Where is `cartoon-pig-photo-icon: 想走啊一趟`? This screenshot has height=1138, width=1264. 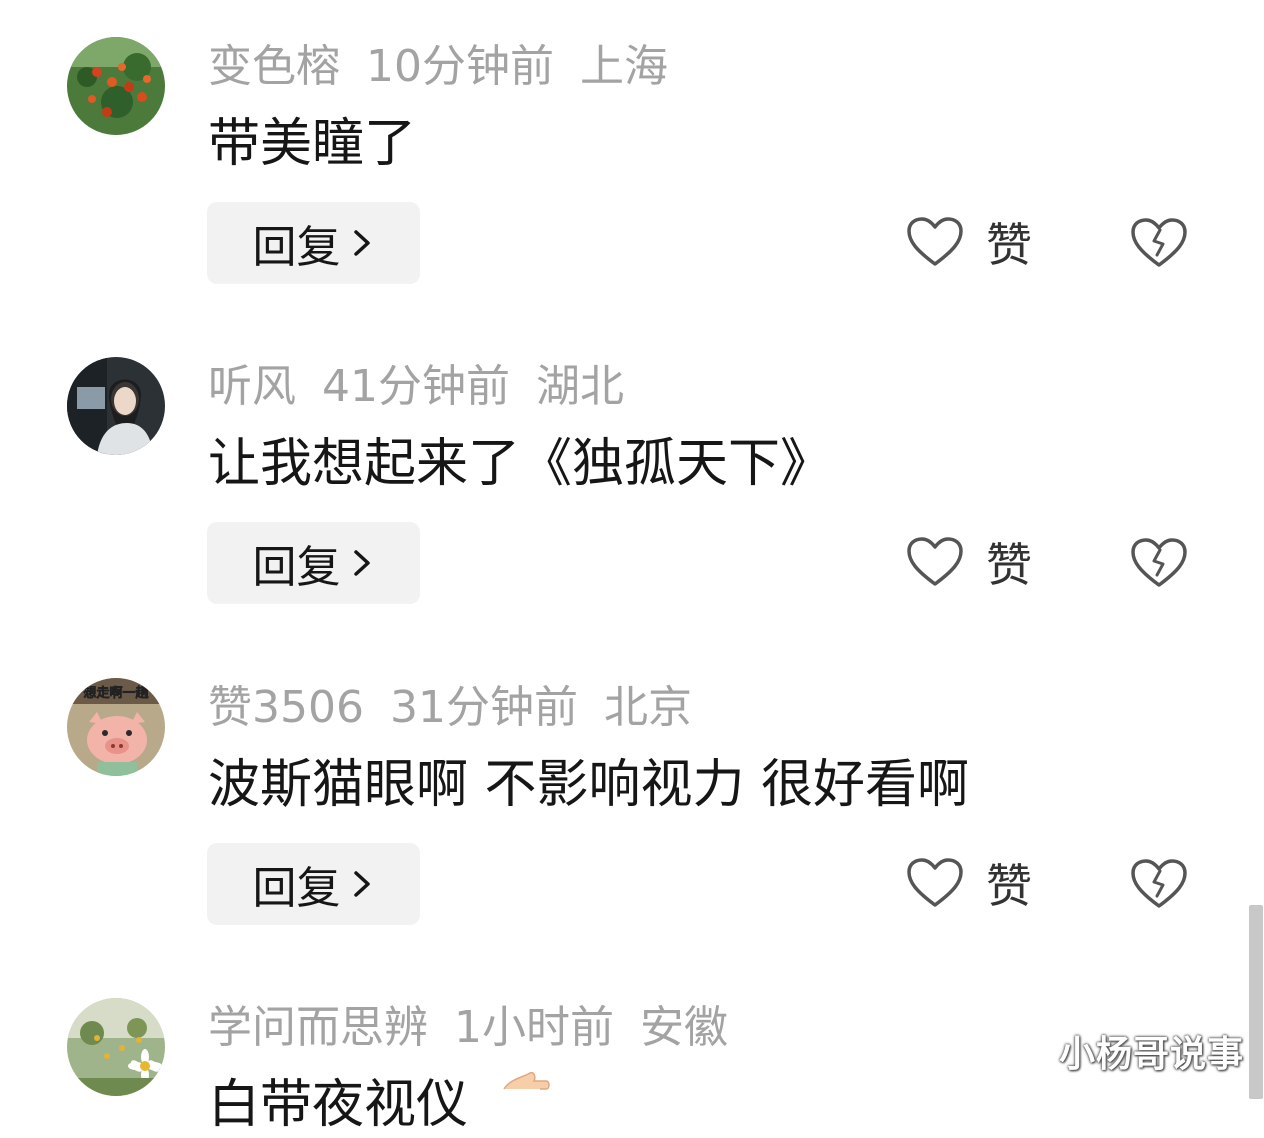
cartoon-pig-photo-icon: 想走啊一趟 is located at coordinates (116, 727).